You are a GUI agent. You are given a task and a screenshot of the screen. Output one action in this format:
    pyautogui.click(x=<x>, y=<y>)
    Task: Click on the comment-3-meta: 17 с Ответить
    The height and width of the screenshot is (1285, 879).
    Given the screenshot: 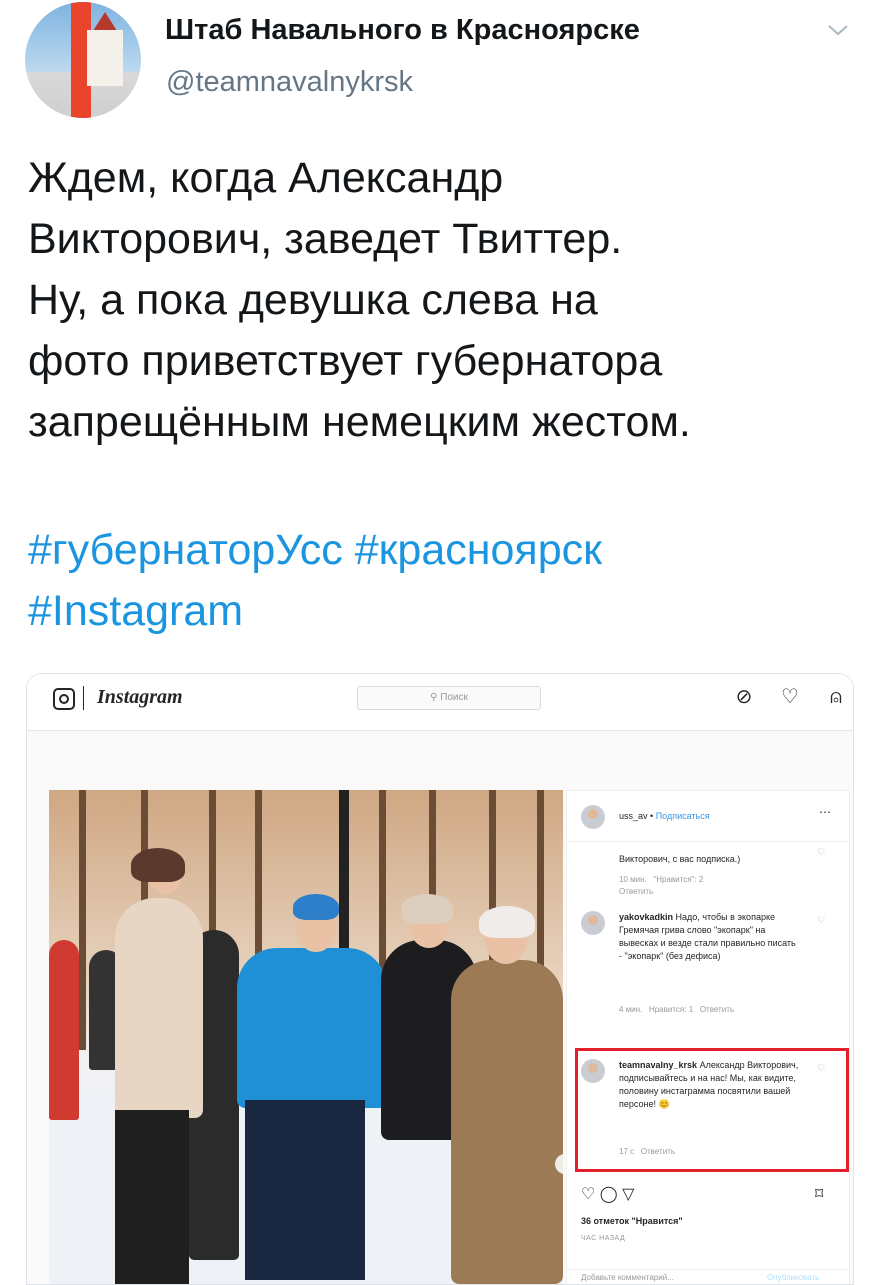 What is the action you would take?
    pyautogui.click(x=647, y=1151)
    